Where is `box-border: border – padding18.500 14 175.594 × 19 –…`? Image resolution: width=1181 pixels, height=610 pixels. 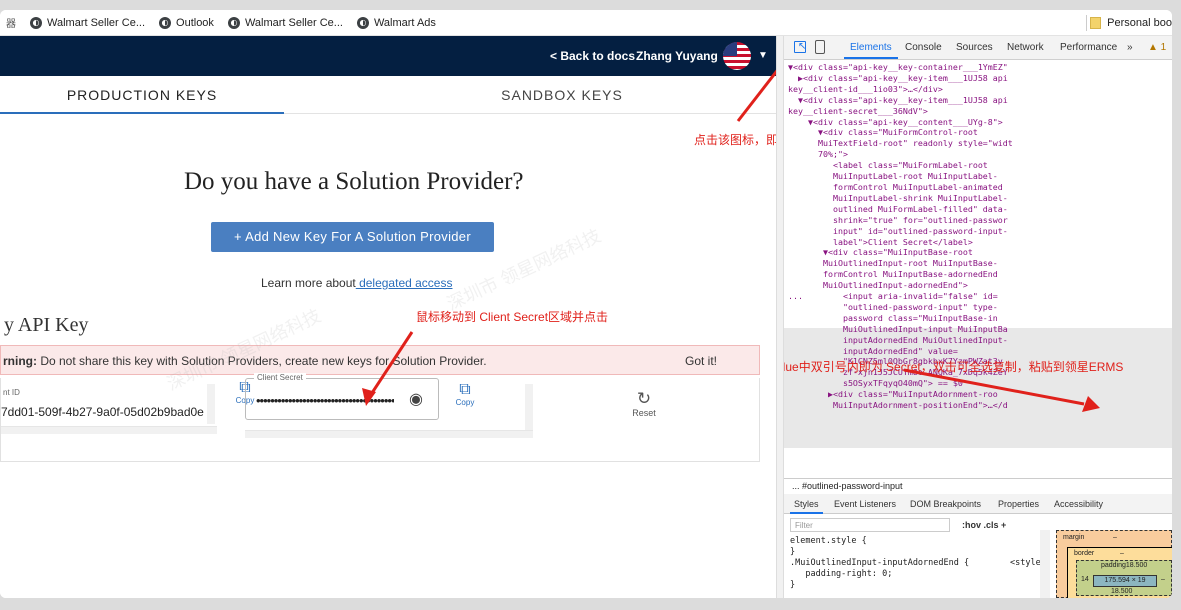
box-border: border – padding18.500 14 175.594 × 19 –… is located at coordinates (1119, 572).